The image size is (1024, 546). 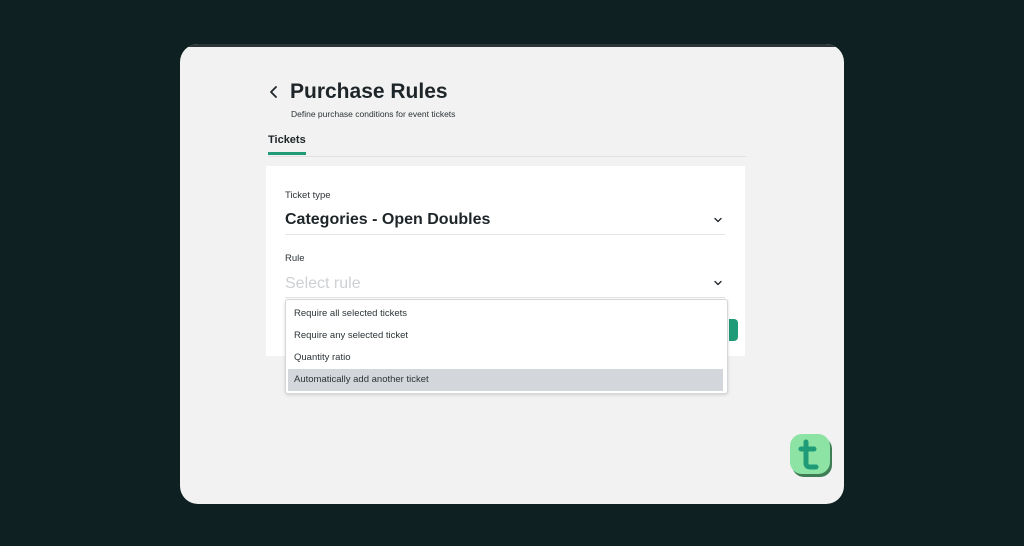 What do you see at coordinates (369, 91) in the screenshot?
I see `page-title: Purchase Rules` at bounding box center [369, 91].